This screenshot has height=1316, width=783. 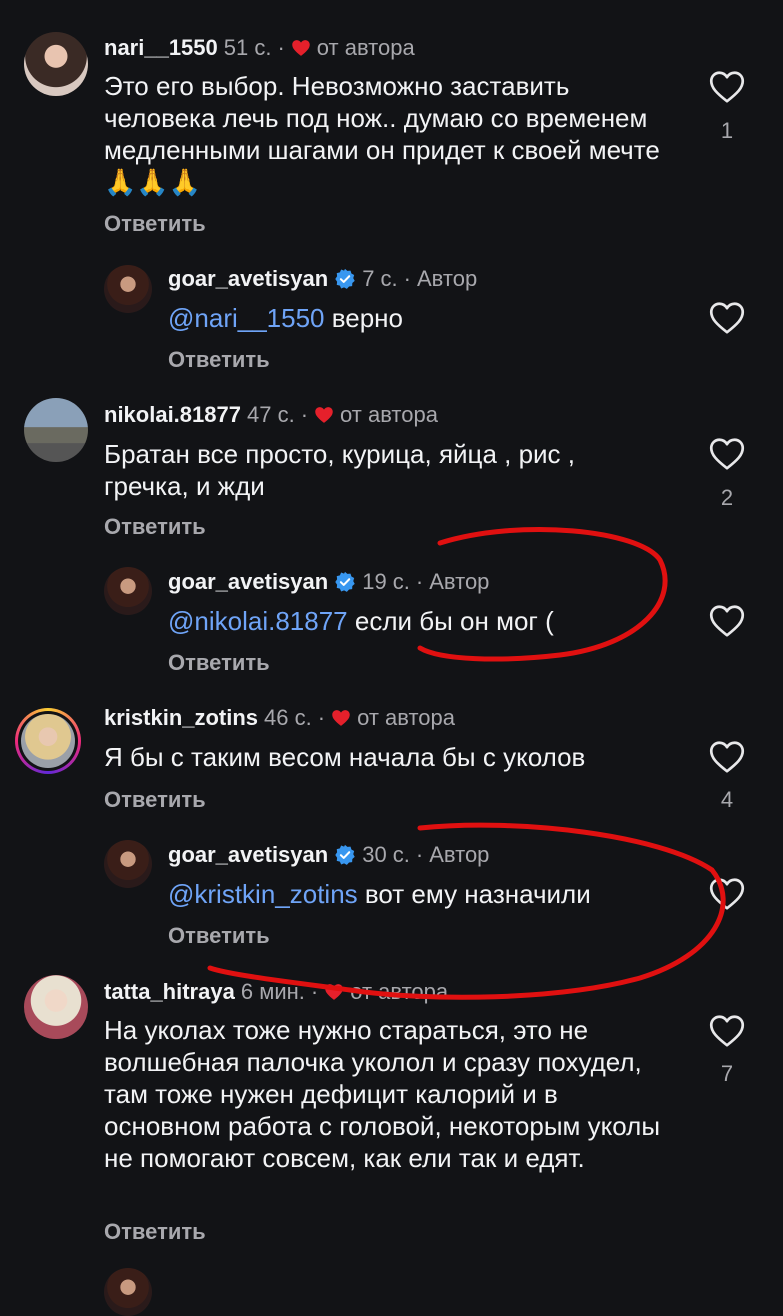 I want to click on comment-text: @kristkin_zotins вот ему назначили, so click(x=428, y=894).